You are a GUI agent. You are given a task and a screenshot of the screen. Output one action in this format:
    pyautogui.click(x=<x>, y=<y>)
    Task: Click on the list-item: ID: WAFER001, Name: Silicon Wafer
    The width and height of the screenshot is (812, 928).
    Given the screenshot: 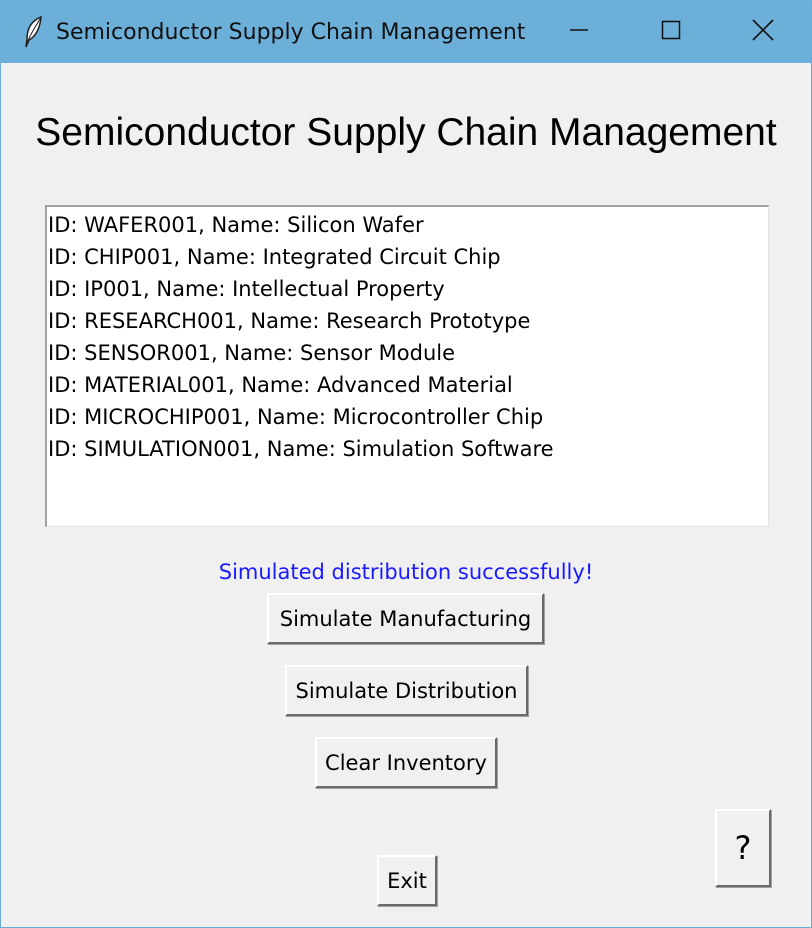 What is the action you would take?
    pyautogui.click(x=407, y=225)
    